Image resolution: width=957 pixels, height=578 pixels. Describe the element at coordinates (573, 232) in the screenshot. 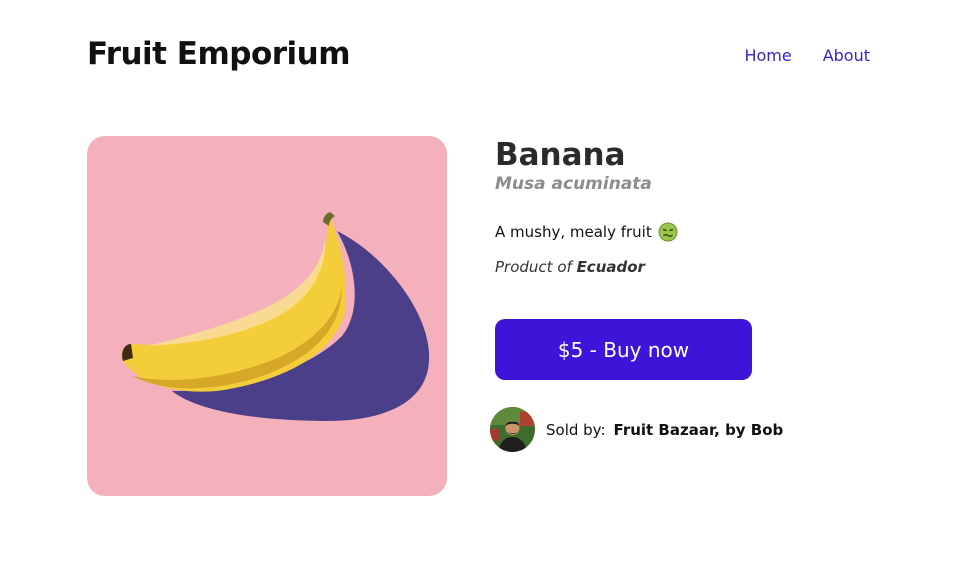

I see `description-text: A mushy, mealy fruit` at that location.